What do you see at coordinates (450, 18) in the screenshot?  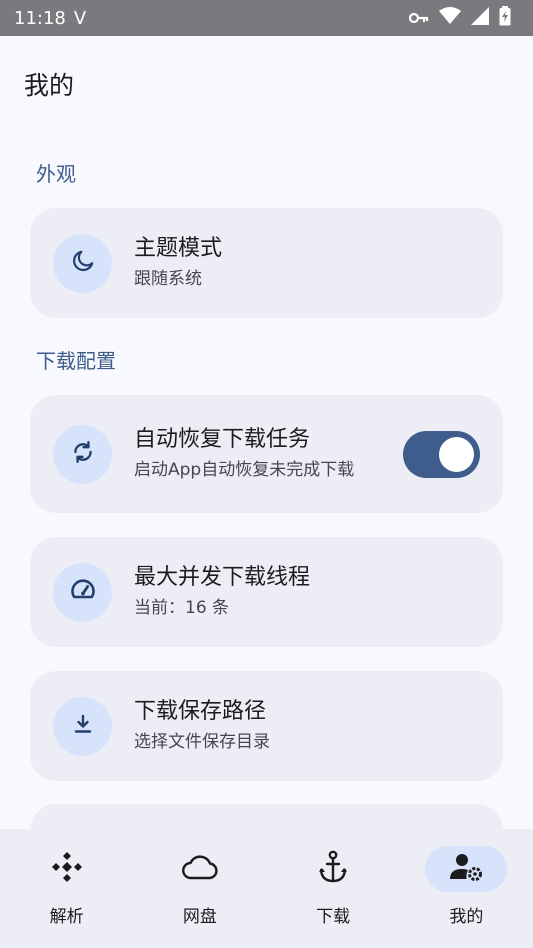 I see `wifi-icon` at bounding box center [450, 18].